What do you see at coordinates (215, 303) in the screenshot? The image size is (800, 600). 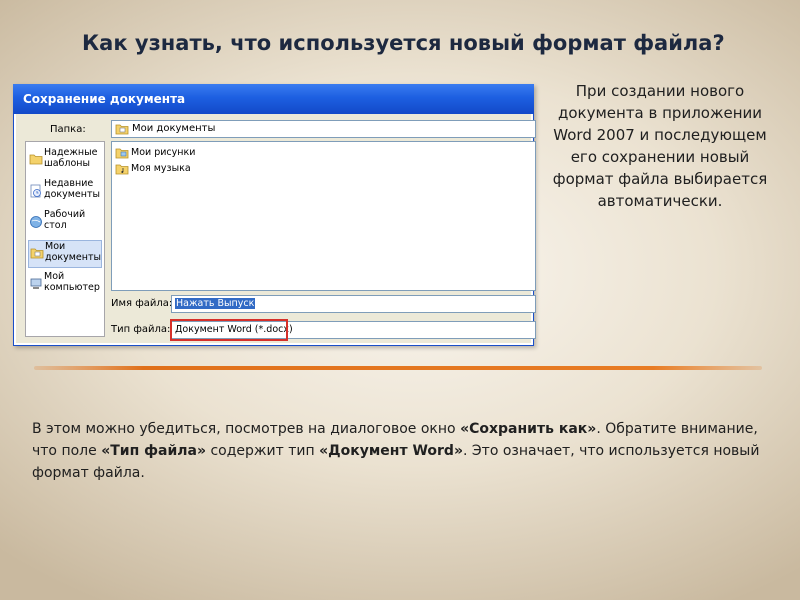 I see `filename-value: Нажать Выпуск` at bounding box center [215, 303].